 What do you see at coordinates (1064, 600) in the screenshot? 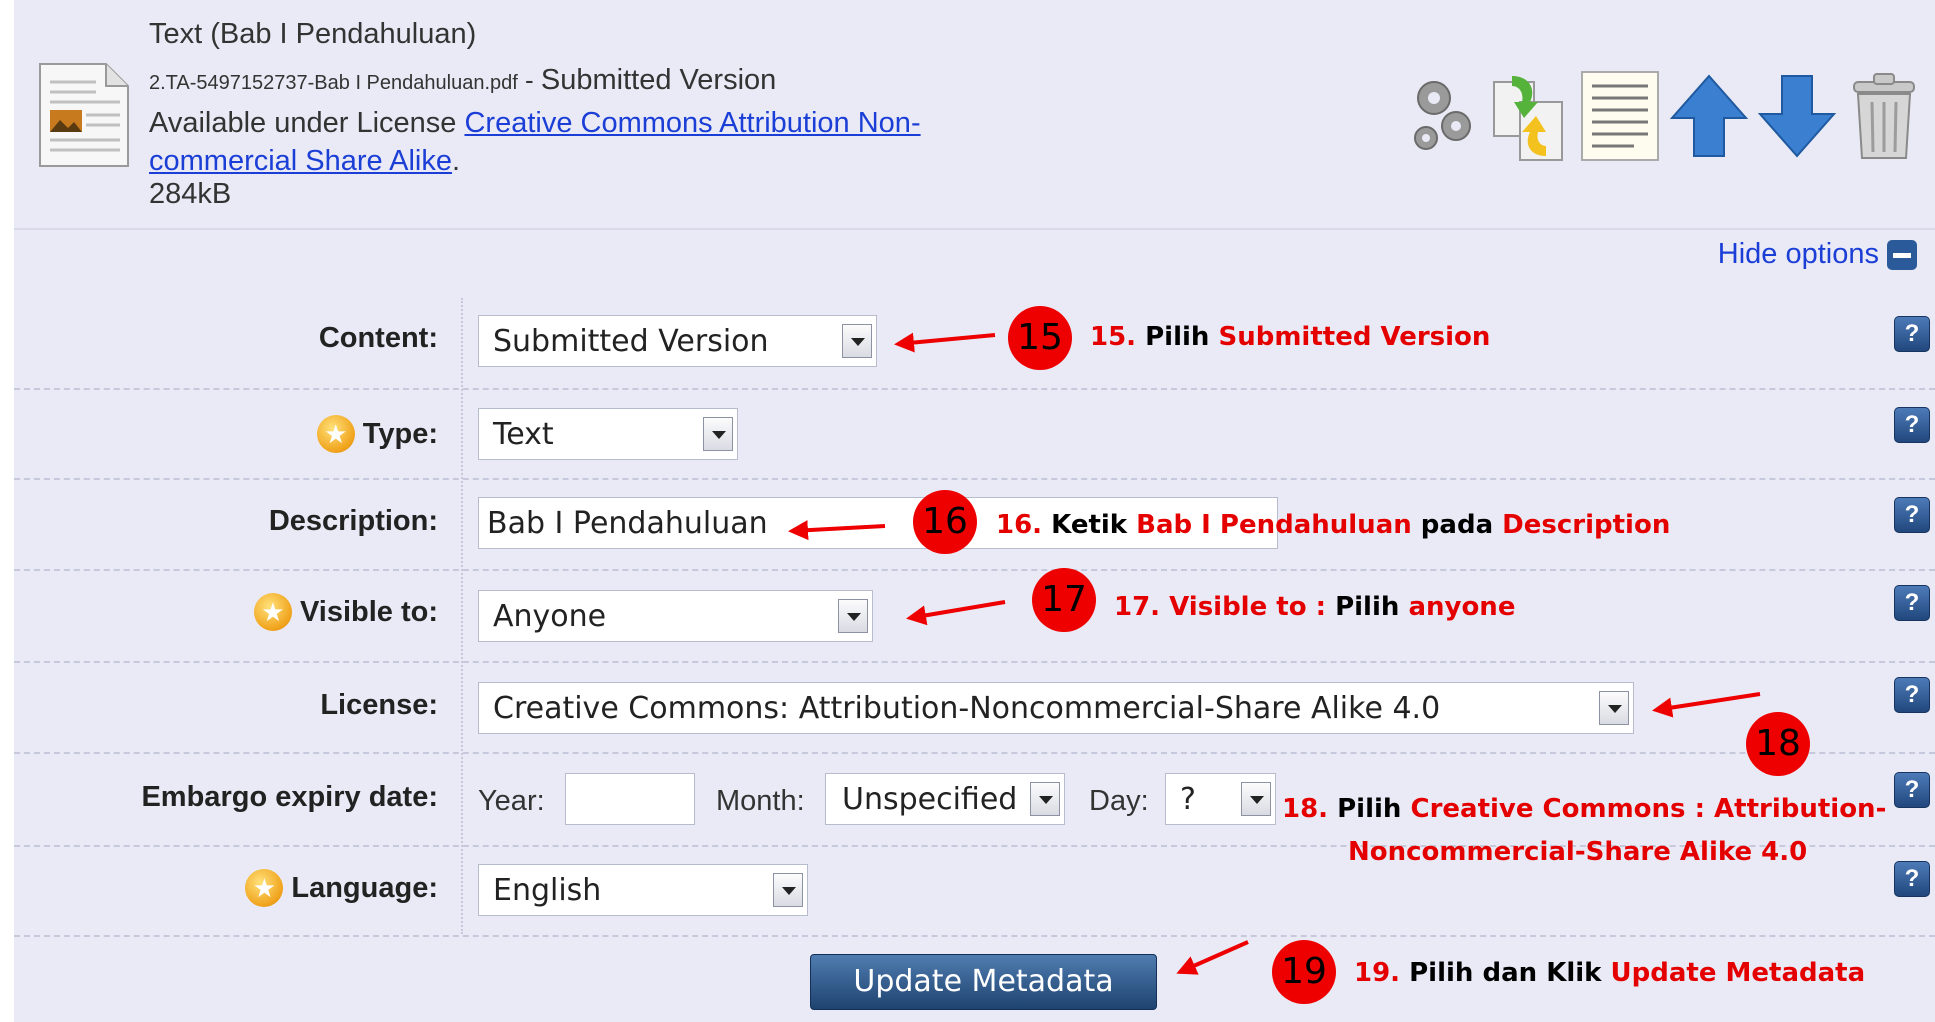
I see `annotation-badge-17: 17` at bounding box center [1064, 600].